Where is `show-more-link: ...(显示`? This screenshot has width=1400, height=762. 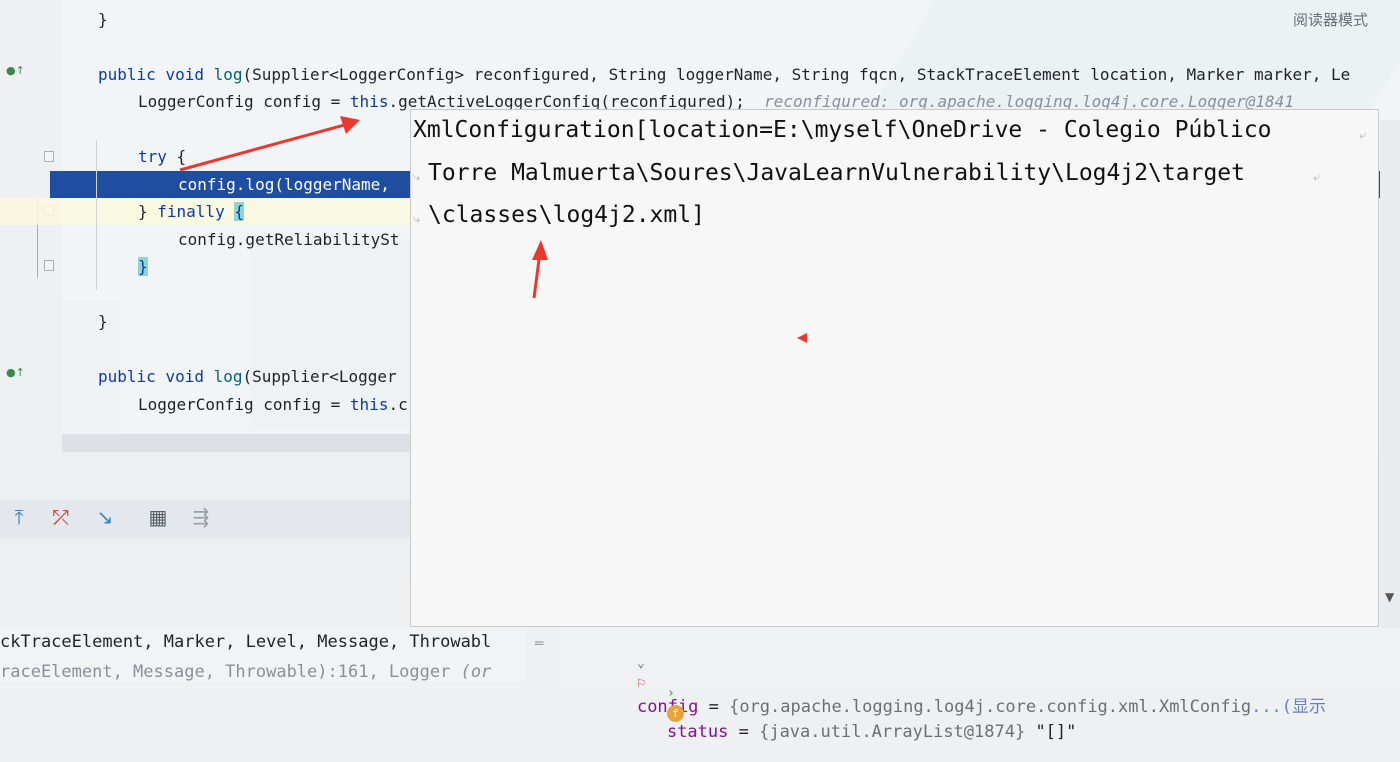
show-more-link: ...(显示 is located at coordinates (1289, 707).